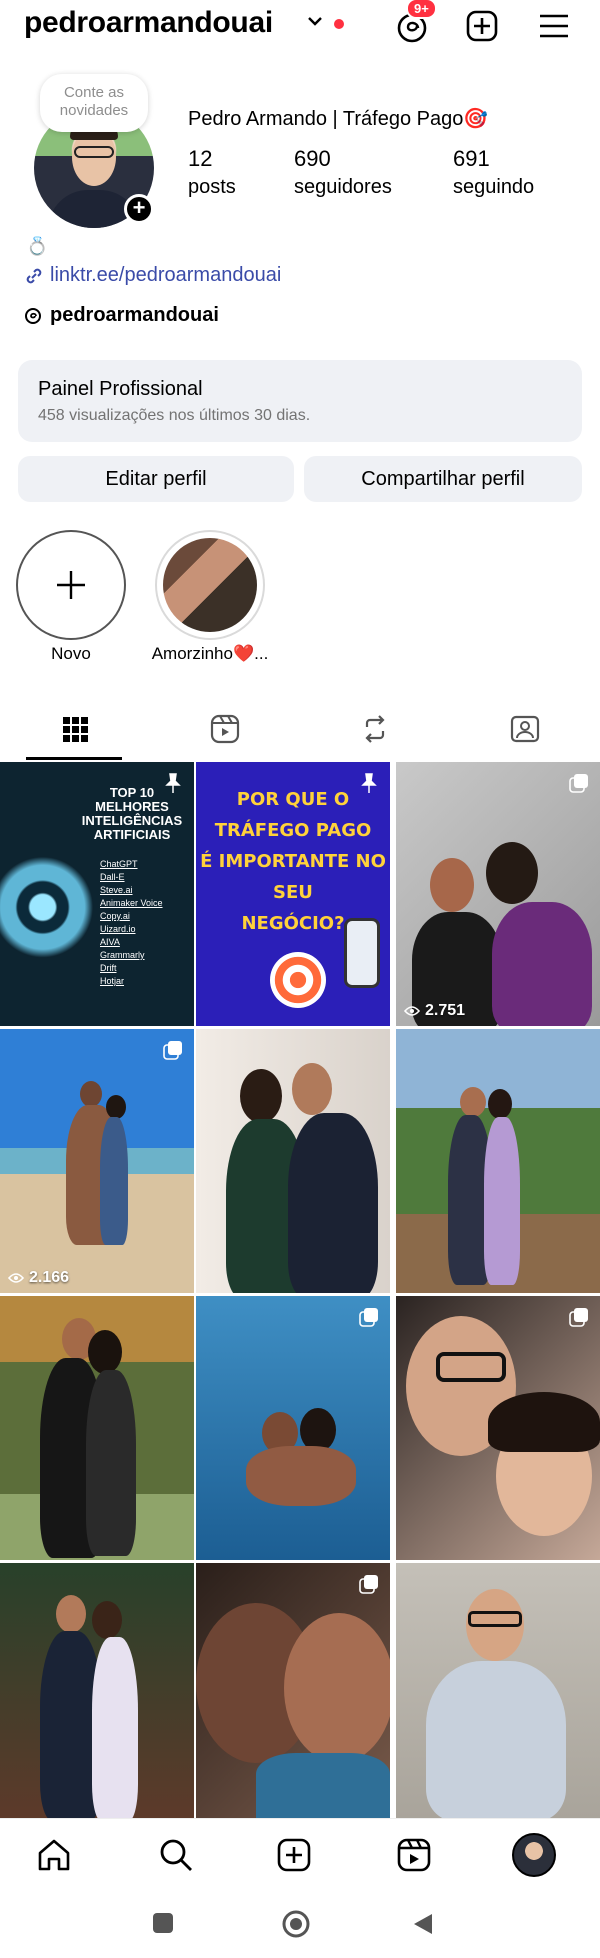 This screenshot has width=600, height=1958. I want to click on chevron-down-icon, so click(315, 21).